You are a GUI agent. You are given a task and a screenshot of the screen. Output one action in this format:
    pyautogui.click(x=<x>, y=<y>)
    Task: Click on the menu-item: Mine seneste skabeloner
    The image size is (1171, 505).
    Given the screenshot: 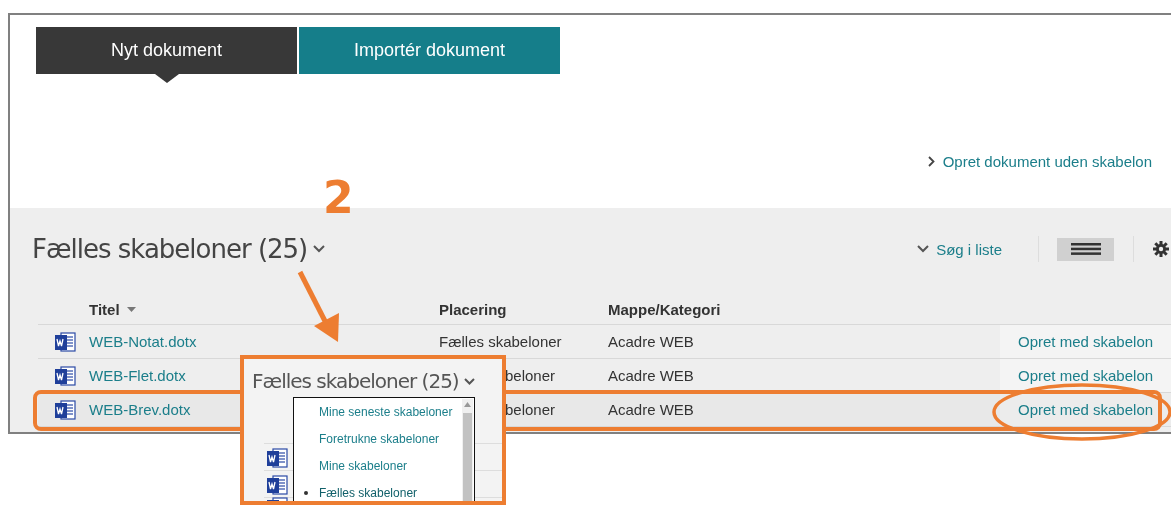 What is the action you would take?
    pyautogui.click(x=384, y=411)
    